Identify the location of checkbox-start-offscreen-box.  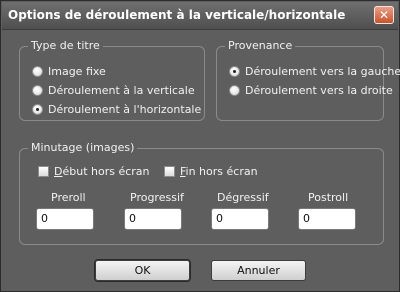
(43, 171).